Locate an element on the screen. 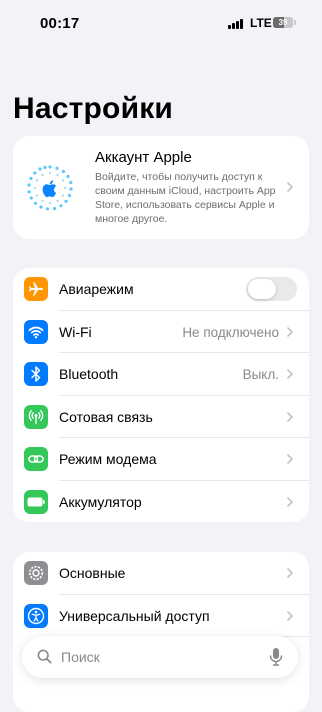  settings-row-wifi: Wi-Fi Не подключено is located at coordinates (161, 332).